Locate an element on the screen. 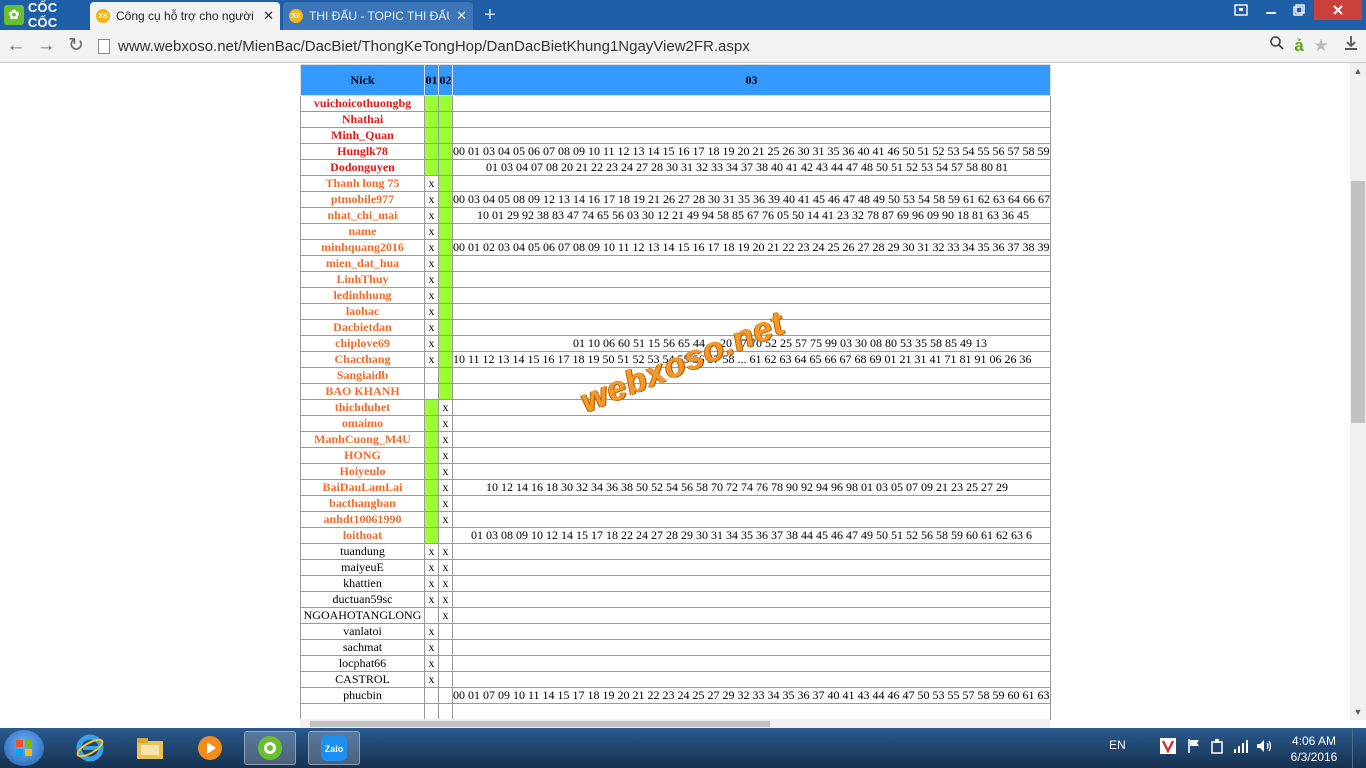  close-window-button is located at coordinates (1338, 10).